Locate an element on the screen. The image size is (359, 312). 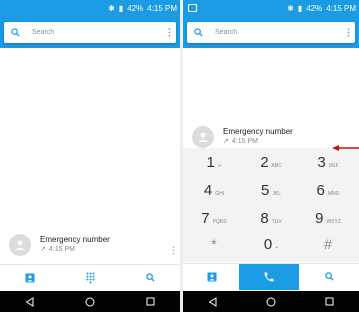
dialpad-key-0: 0 + is located at coordinates (271, 249).